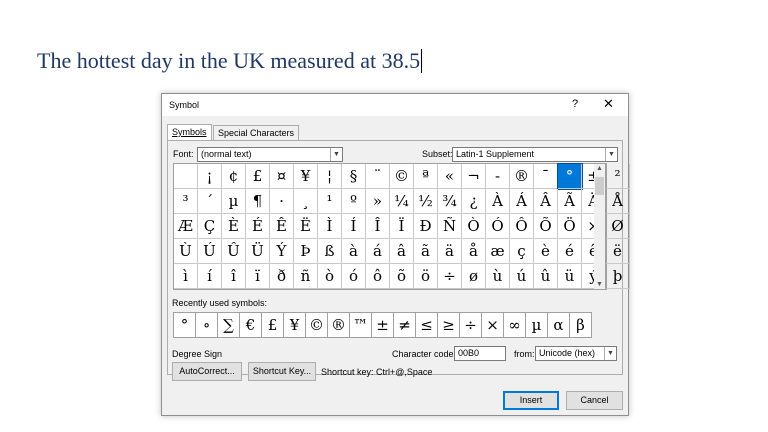 The height and width of the screenshot is (432, 768). I want to click on cancel-button: Cancel, so click(594, 400).